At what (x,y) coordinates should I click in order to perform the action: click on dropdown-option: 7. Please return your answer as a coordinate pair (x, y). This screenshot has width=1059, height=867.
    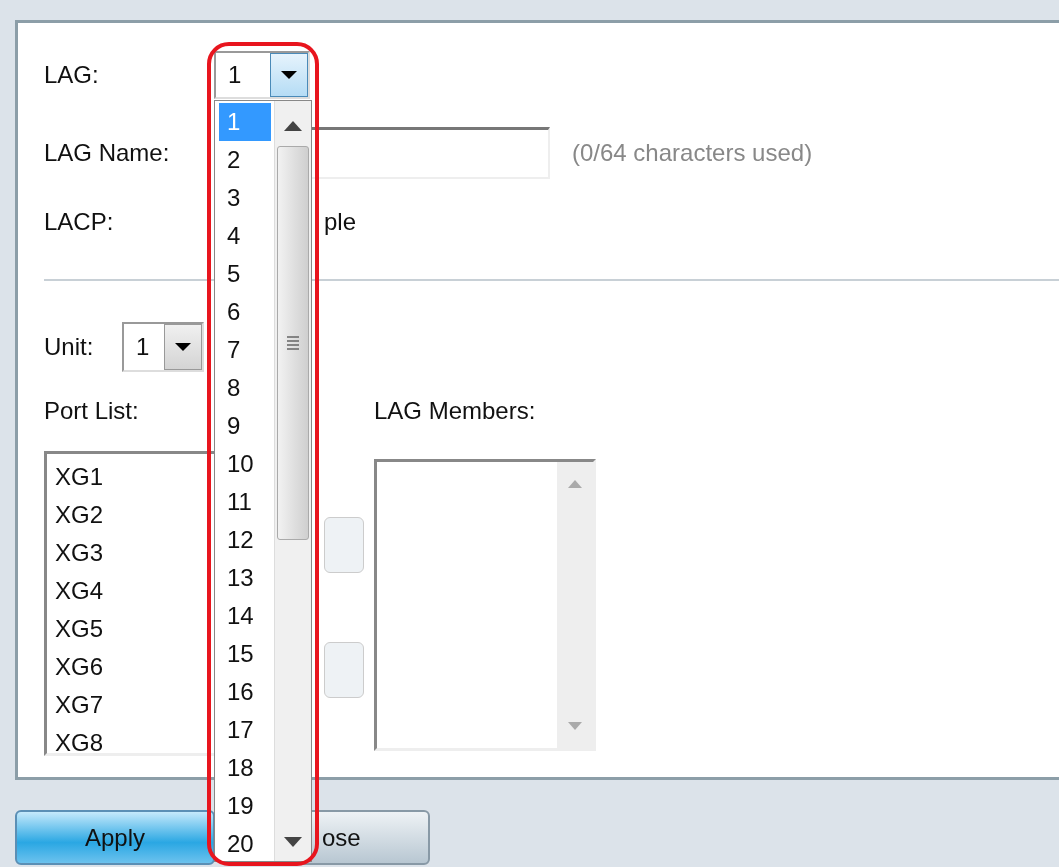
    Looking at the image, I should click on (245, 350).